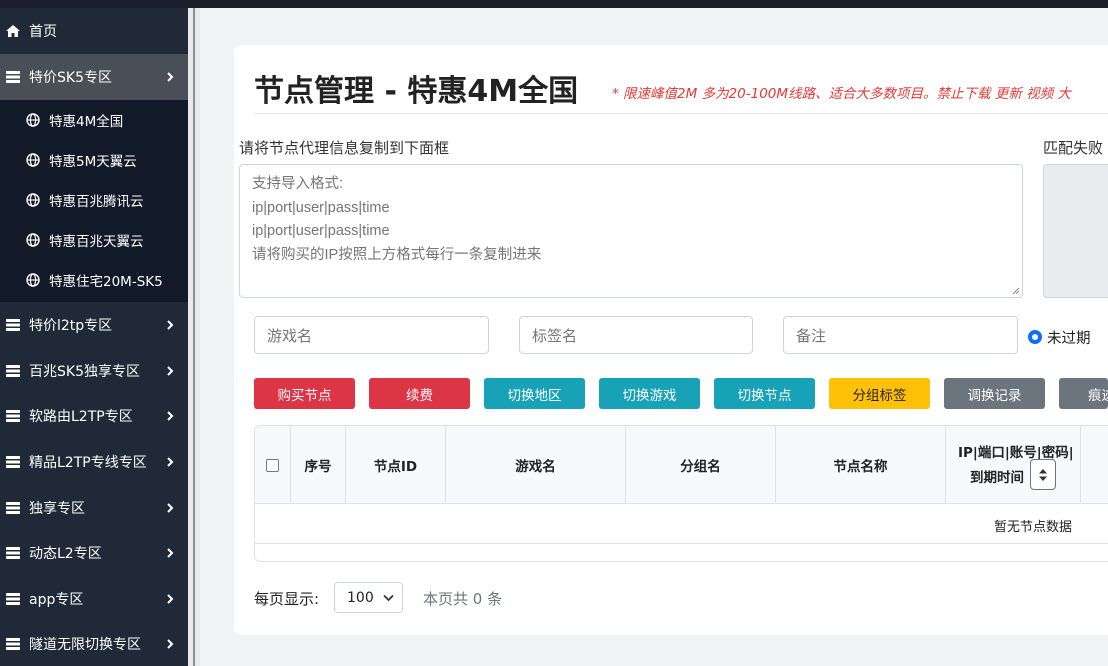  I want to click on import-label: 请将节点代理信息复制到下面框, so click(344, 148).